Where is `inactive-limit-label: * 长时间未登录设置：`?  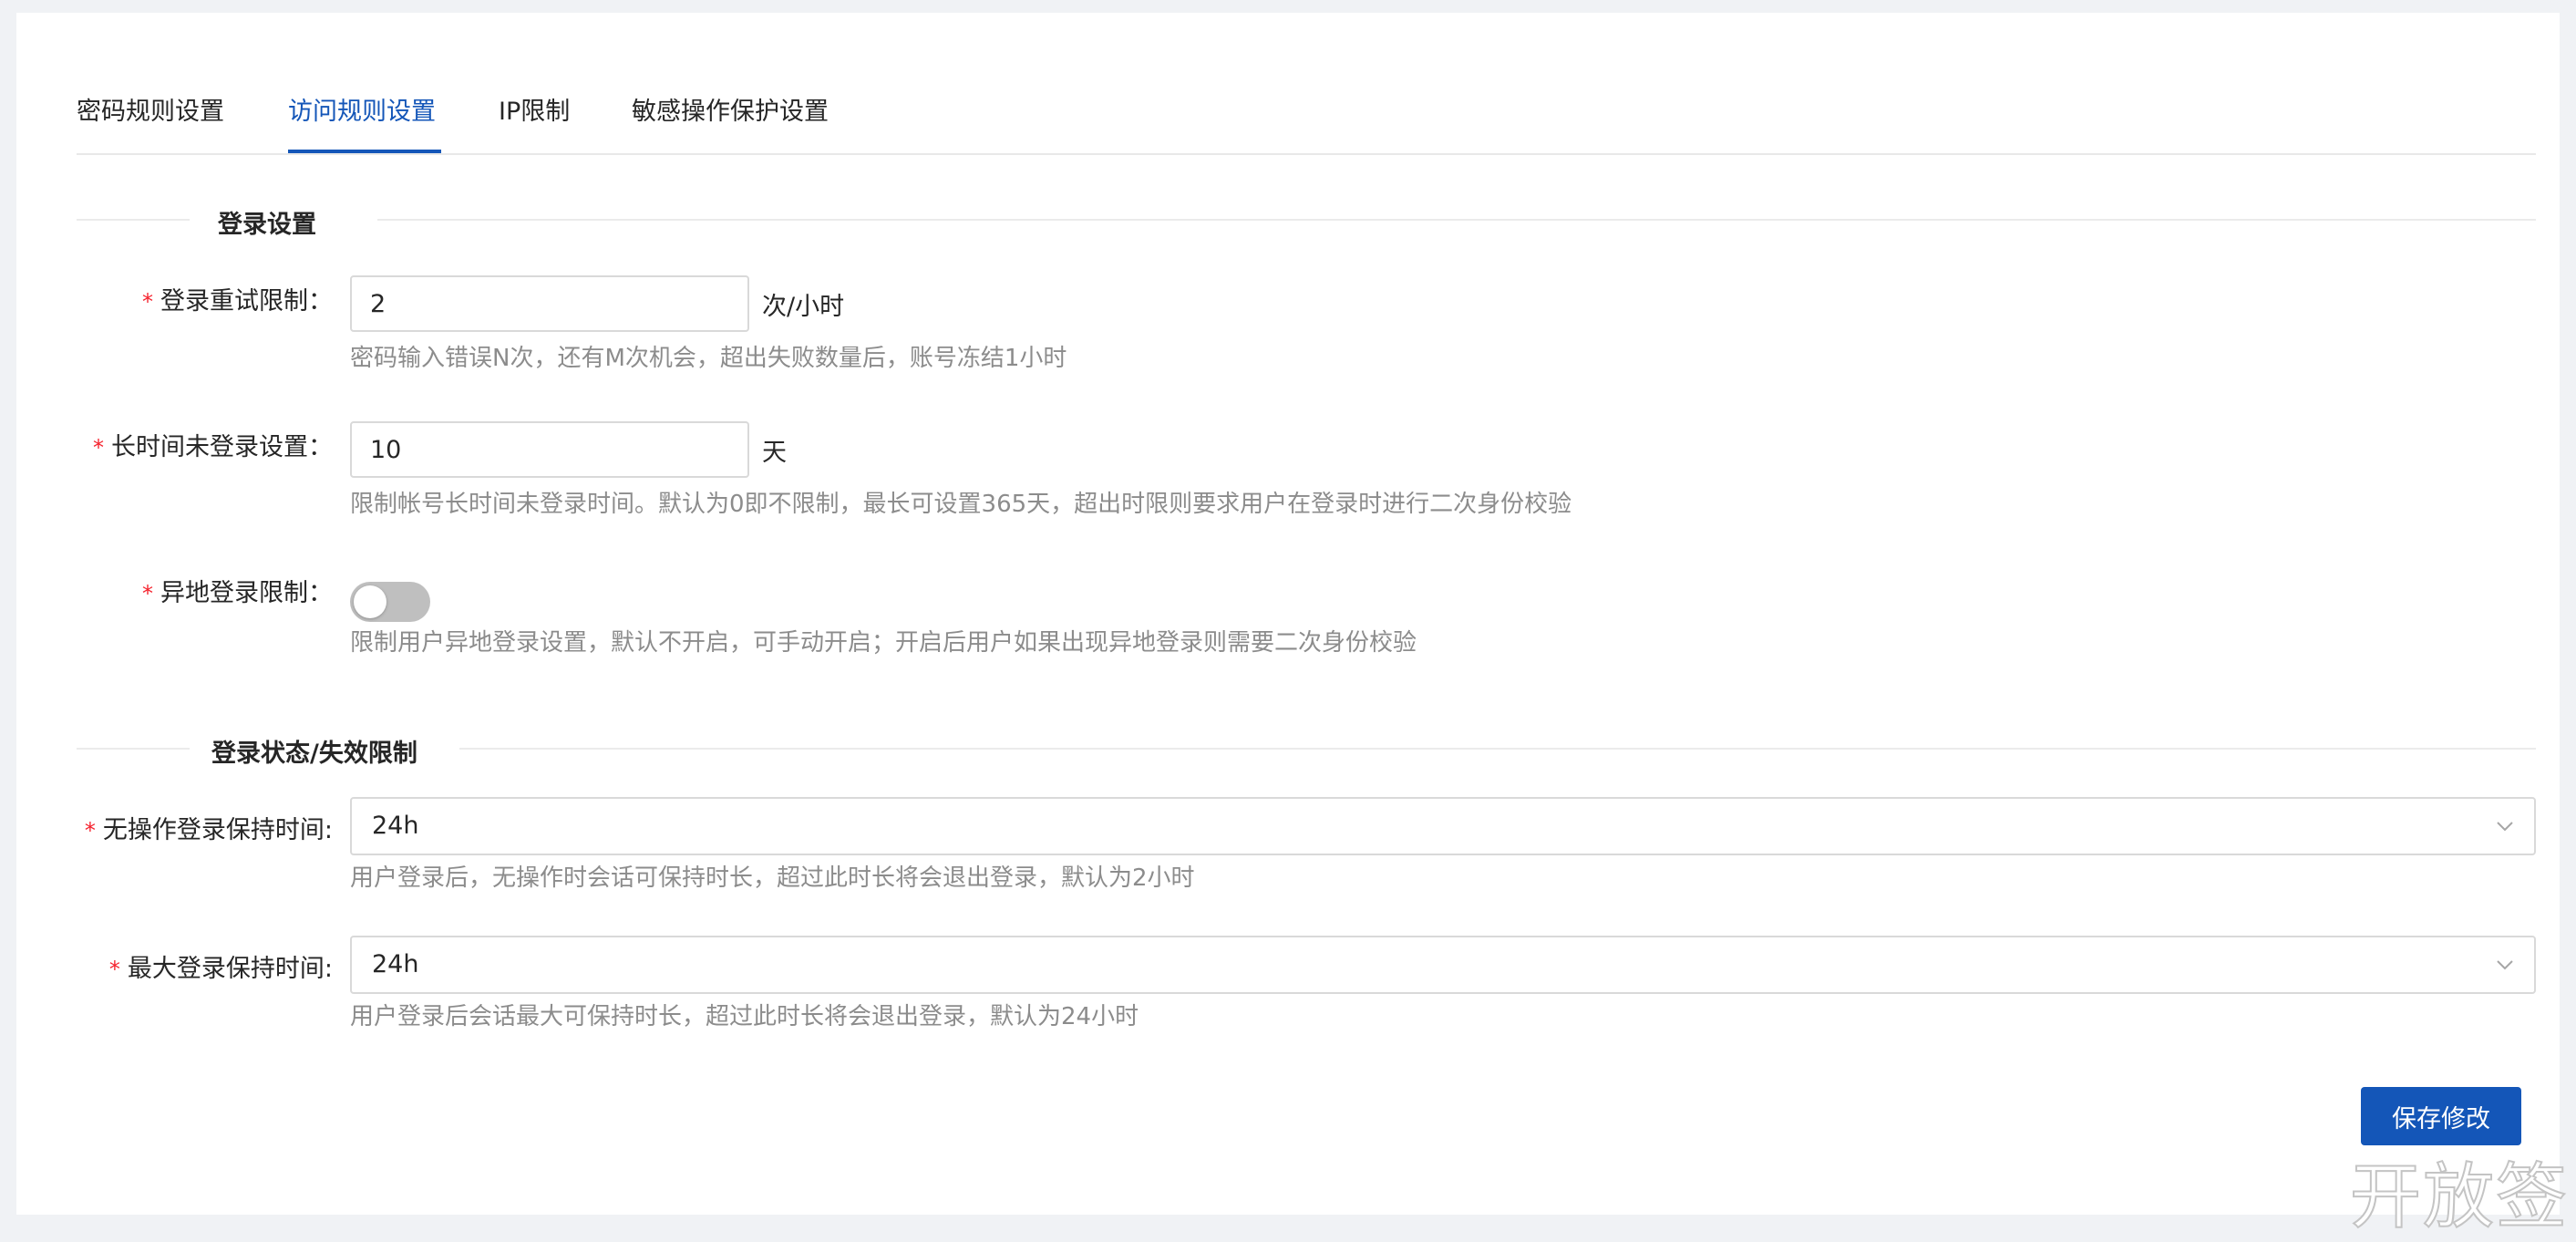 inactive-limit-label: * 长时间未登录设置： is located at coordinates (213, 447).